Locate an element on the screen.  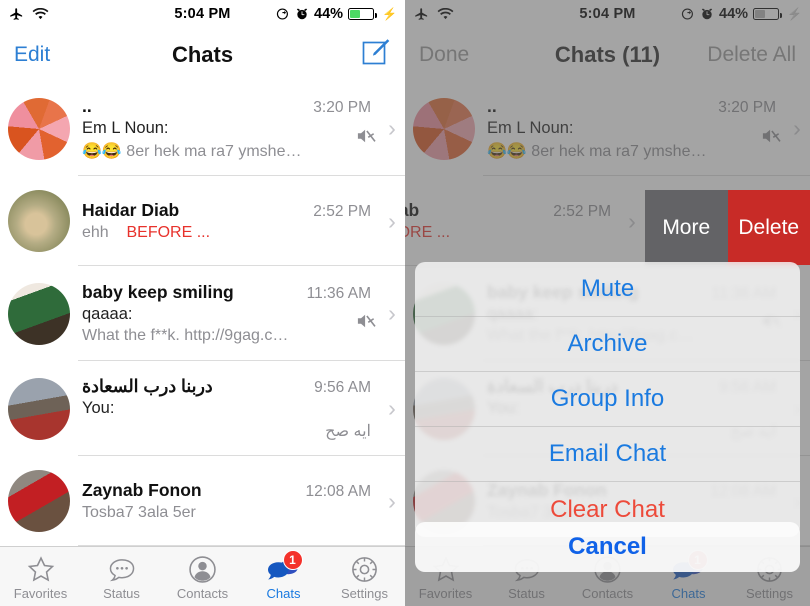
battery-fill is located at coordinates (760, 14).